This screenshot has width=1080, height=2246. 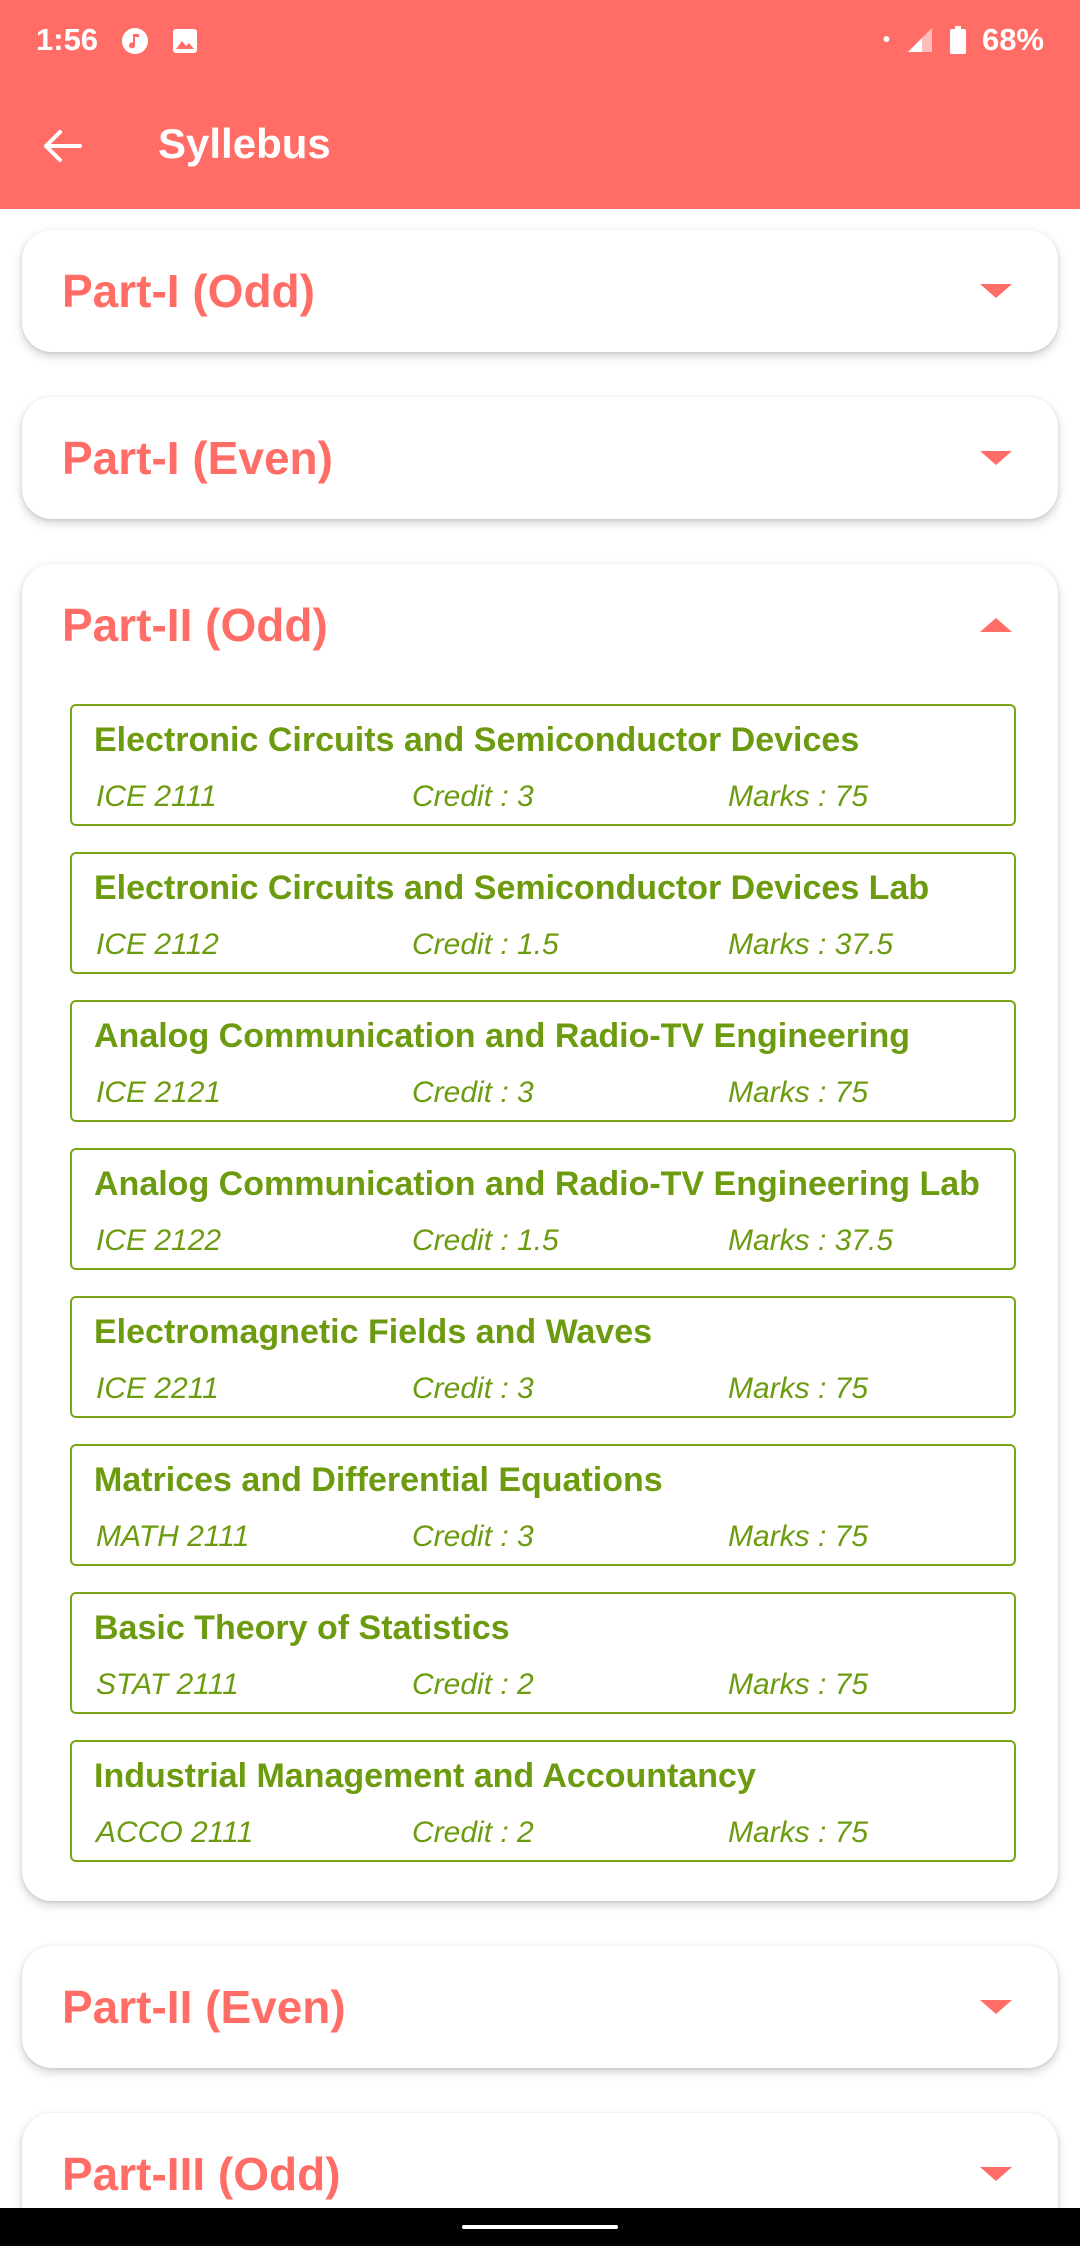 I want to click on music-icon, so click(x=135, y=41).